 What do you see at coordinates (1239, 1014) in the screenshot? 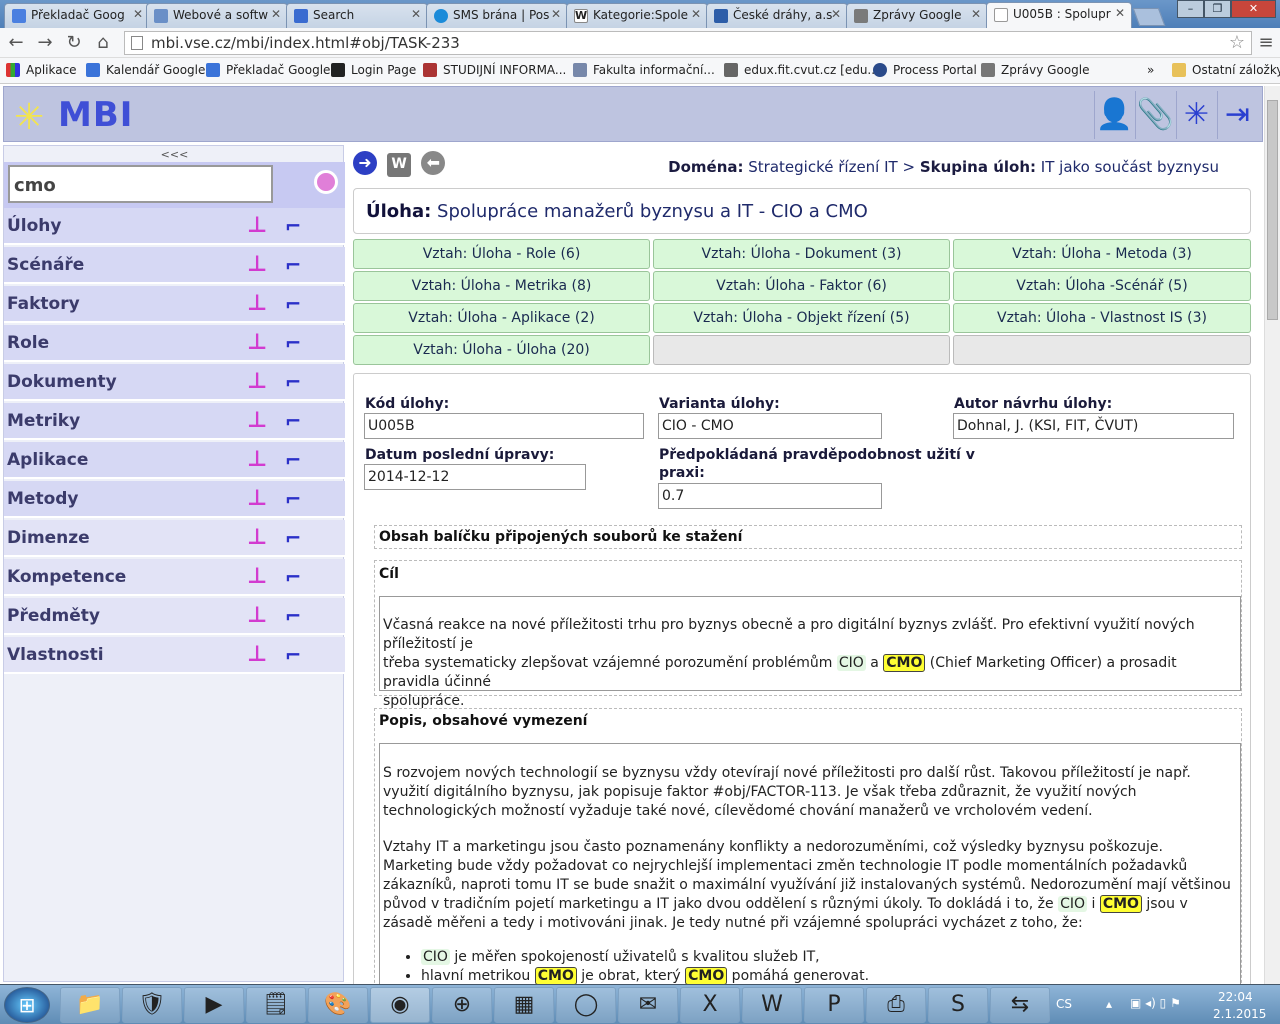
I see `clock-date: 2.1.2015` at bounding box center [1239, 1014].